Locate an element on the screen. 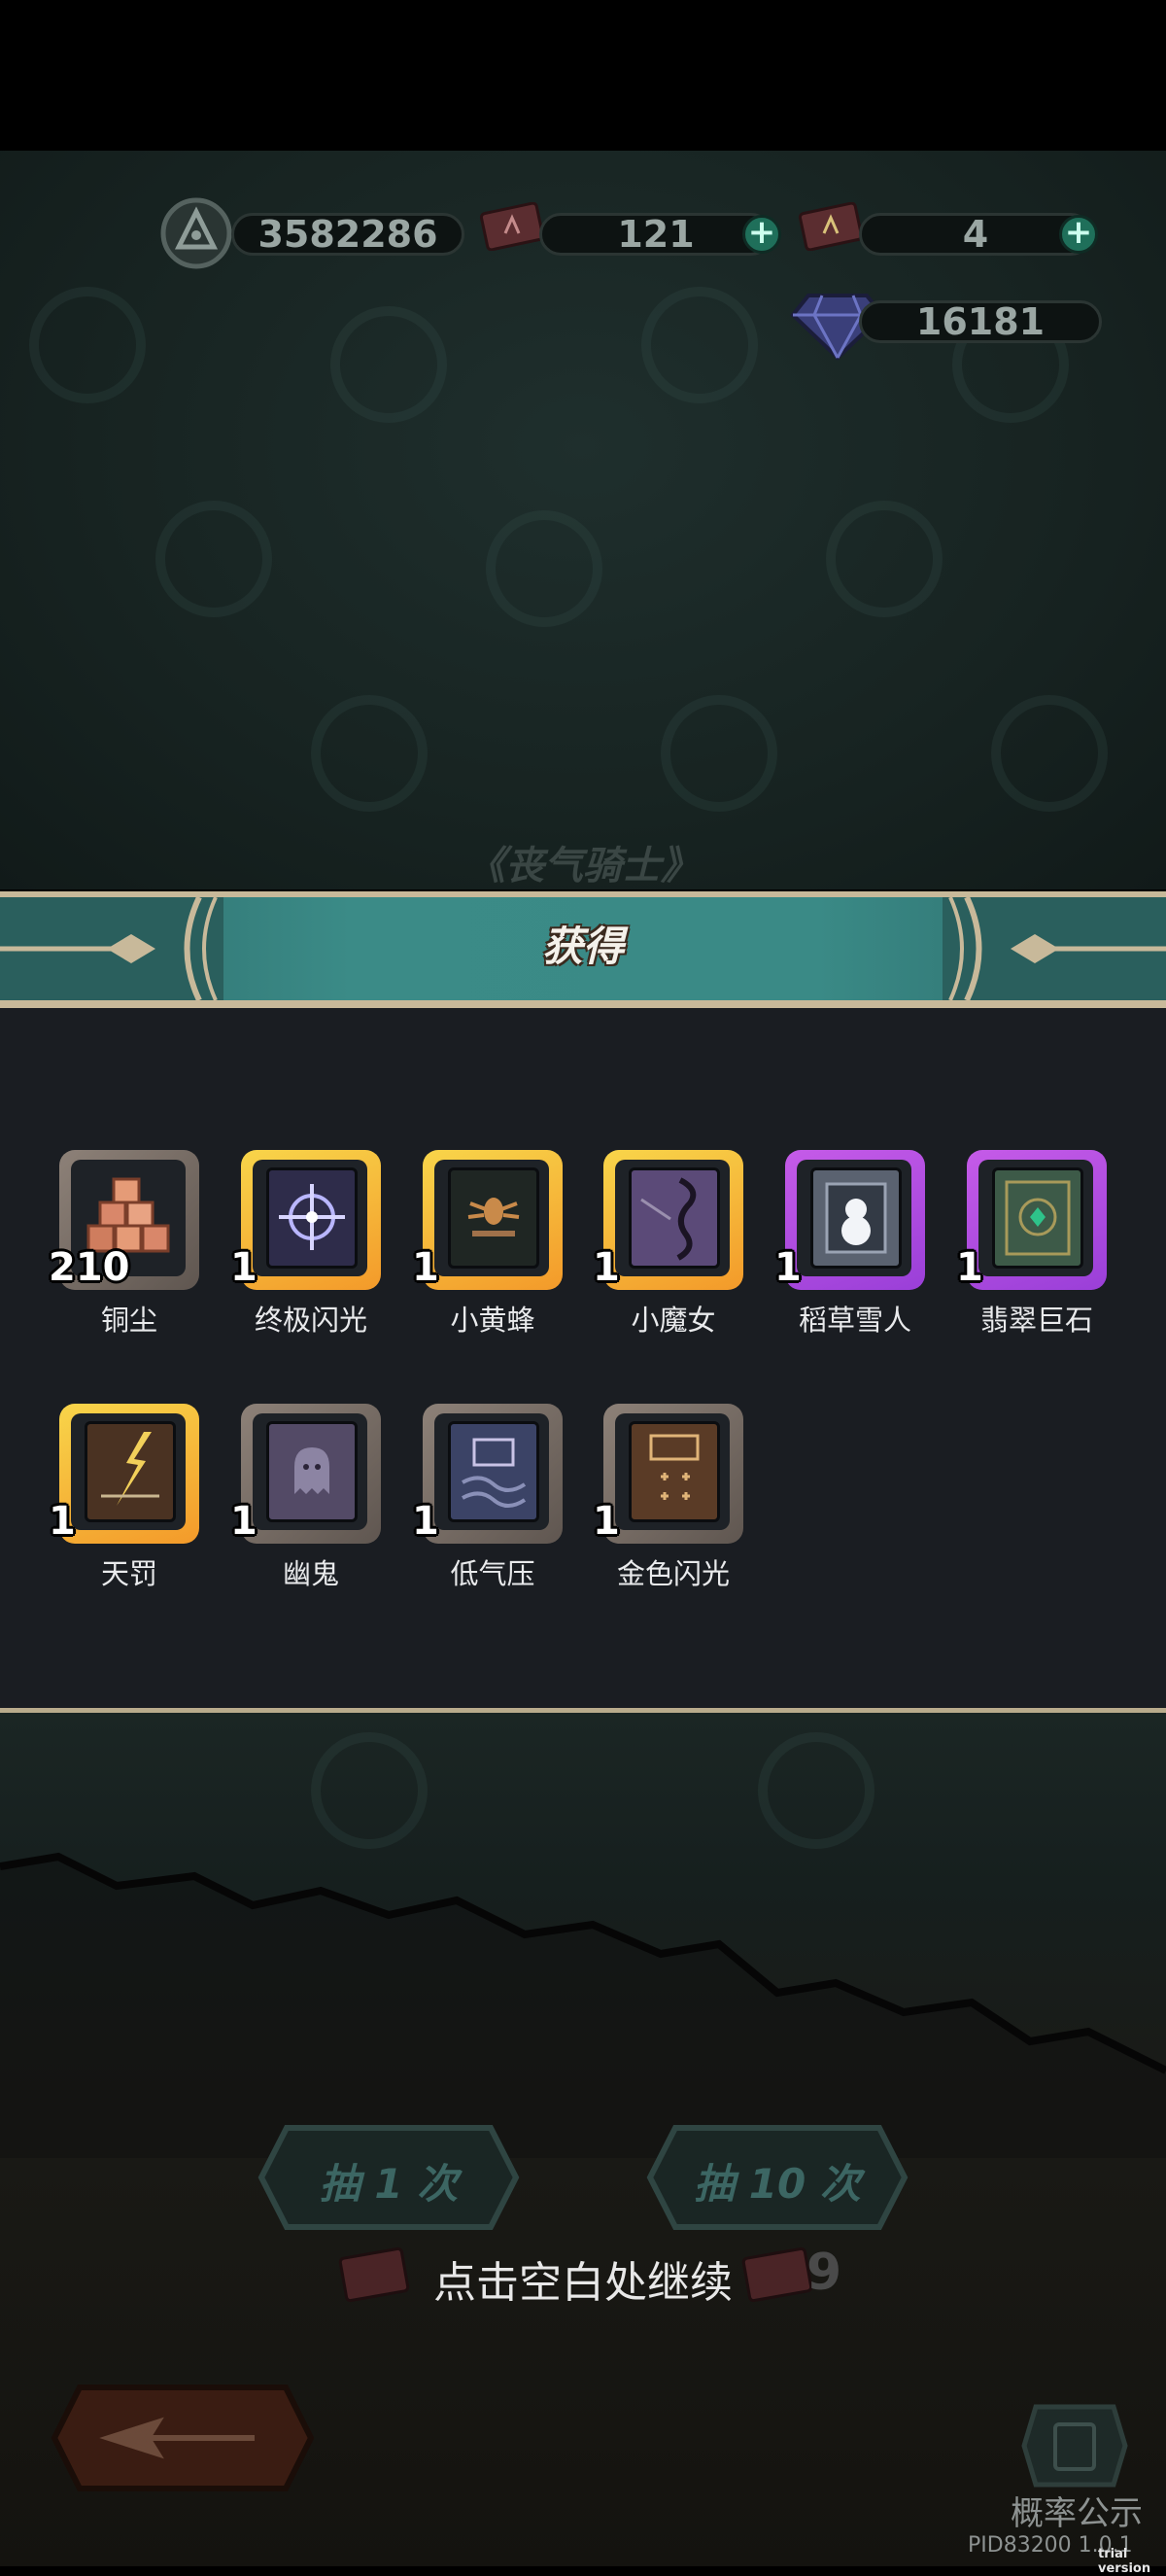  ultimate-flash-book-icon is located at coordinates (312, 1217).